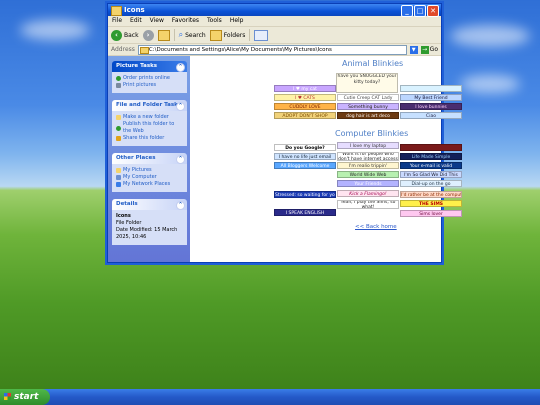 This screenshot has height=405, width=540. I want to click on blinkie-image: Do you Google?, so click(305, 147).